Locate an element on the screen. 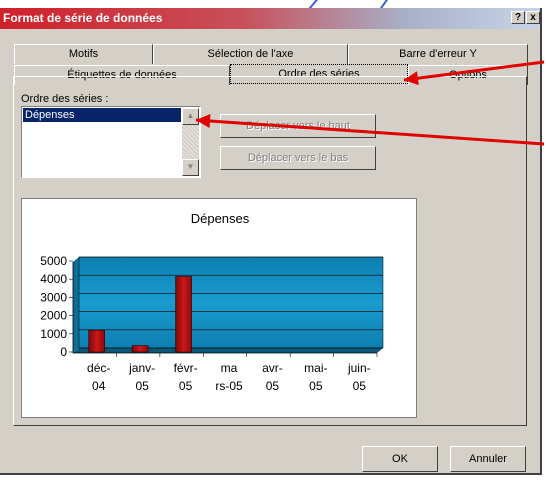 The width and height of the screenshot is (546, 482). title-bar: Format de série de données ? x is located at coordinates (270, 18).